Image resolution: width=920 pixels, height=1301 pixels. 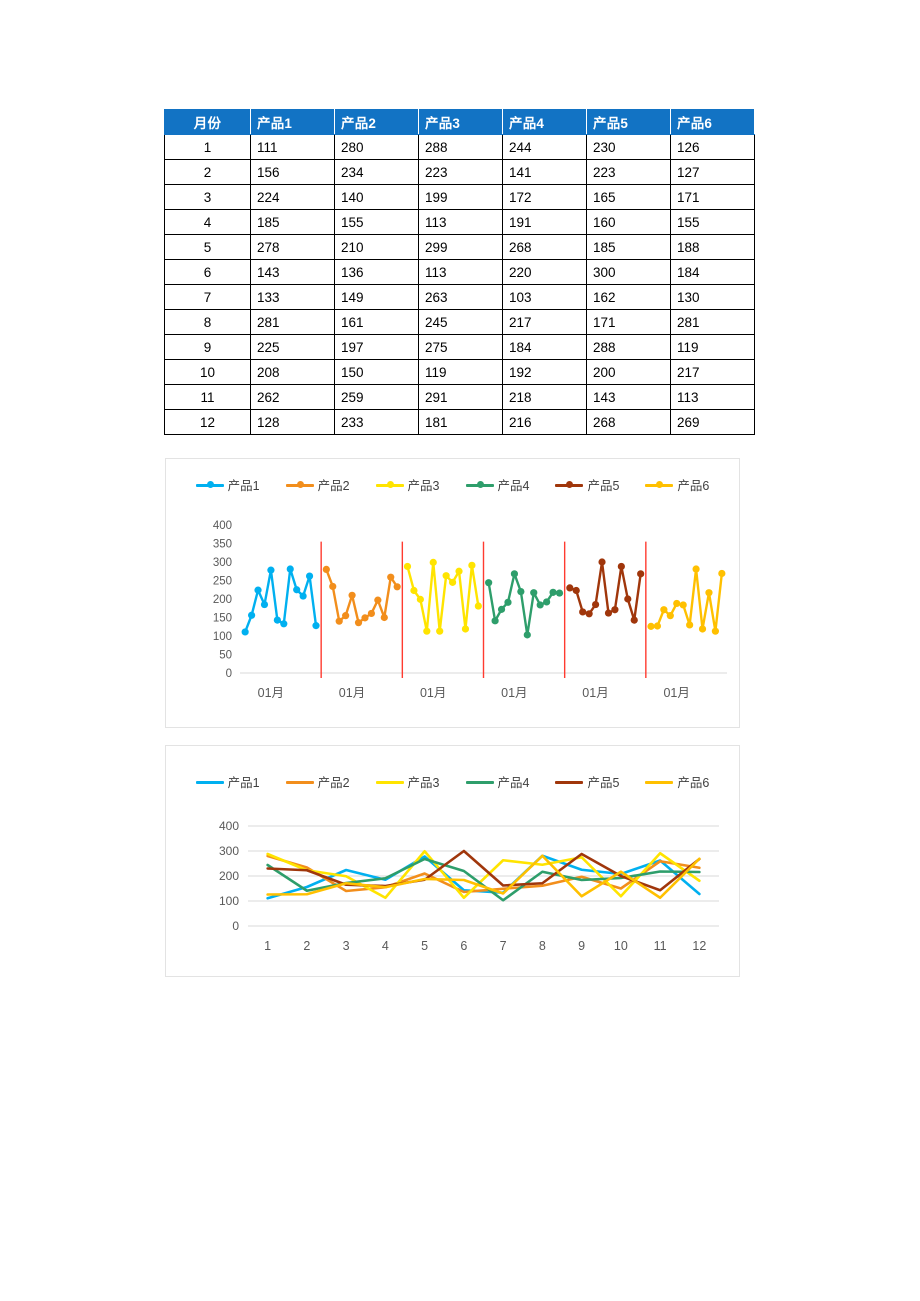 What do you see at coordinates (712, 272) in the screenshot?
I see `cell-product-6: 184` at bounding box center [712, 272].